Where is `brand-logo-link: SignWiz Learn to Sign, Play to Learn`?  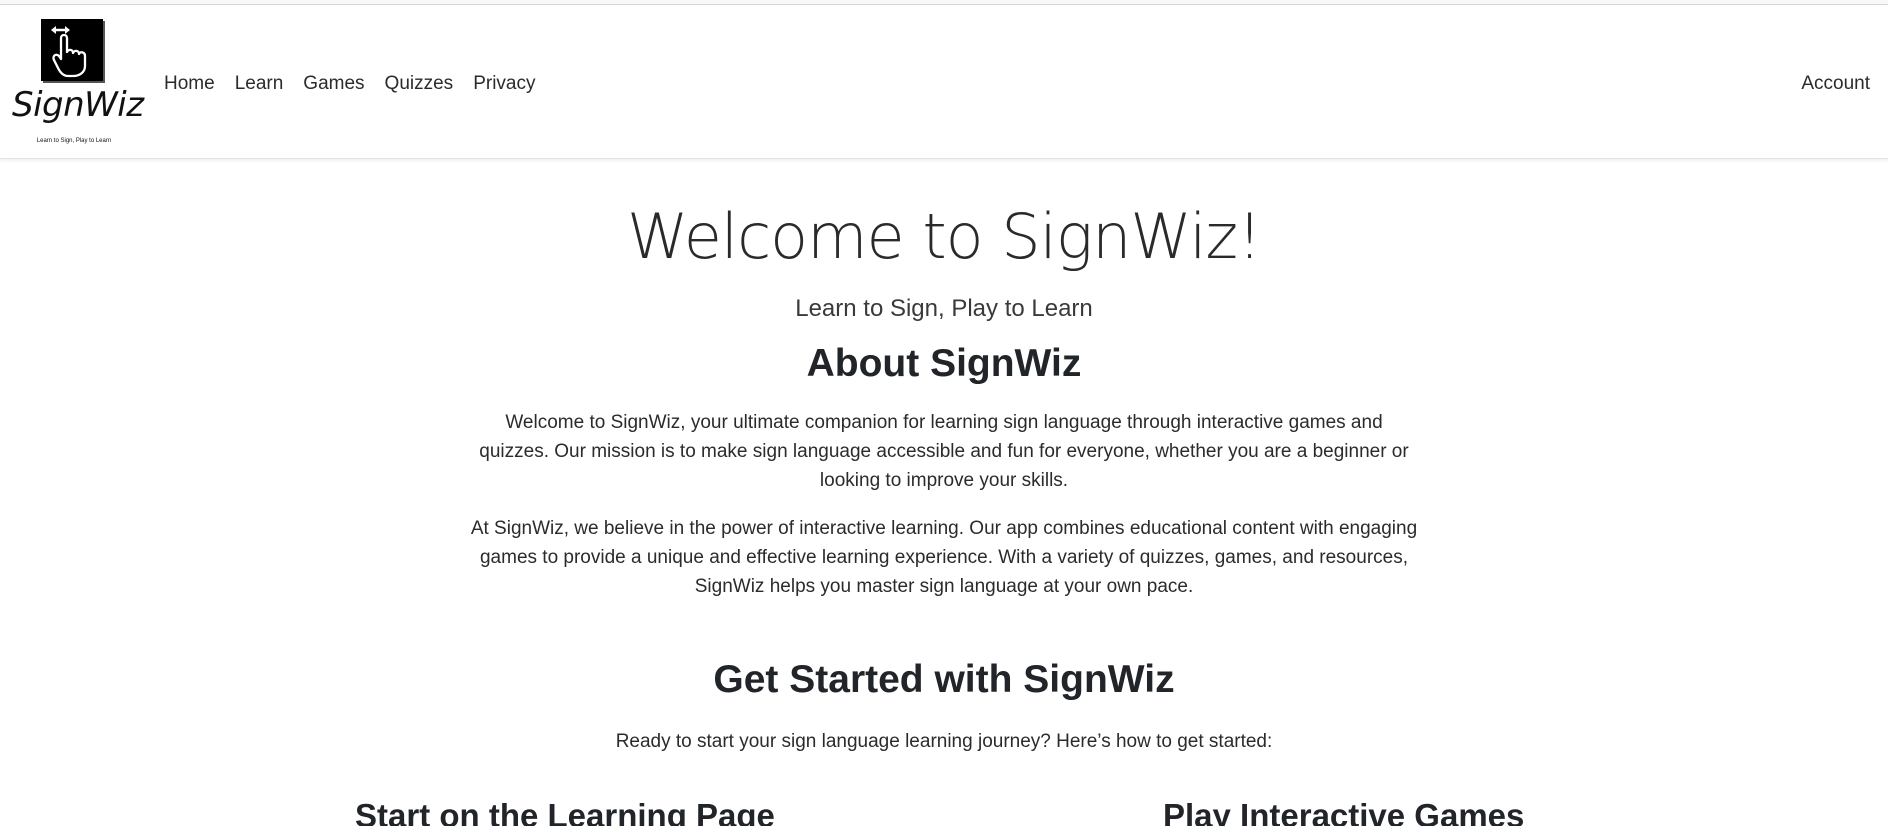 brand-logo-link: SignWiz Learn to Sign, Play to Learn is located at coordinates (78, 84).